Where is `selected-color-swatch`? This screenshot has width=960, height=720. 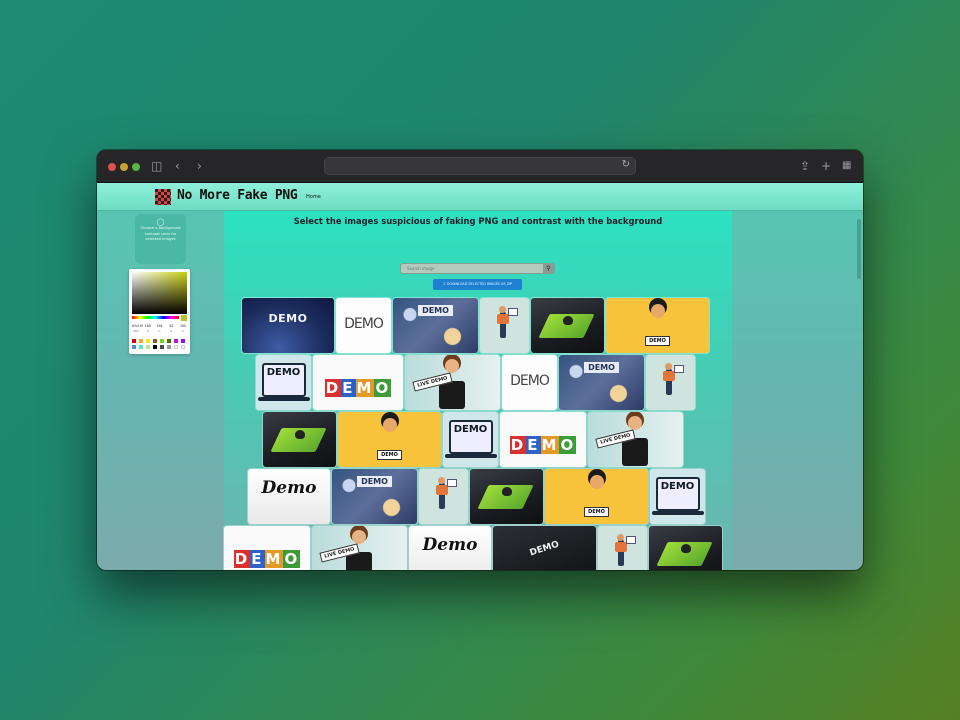 selected-color-swatch is located at coordinates (184, 318).